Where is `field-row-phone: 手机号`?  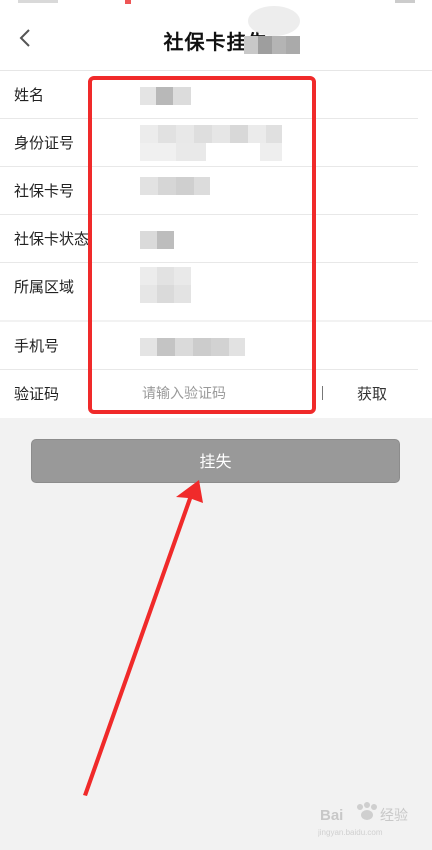
field-row-phone: 手机号 is located at coordinates (216, 346).